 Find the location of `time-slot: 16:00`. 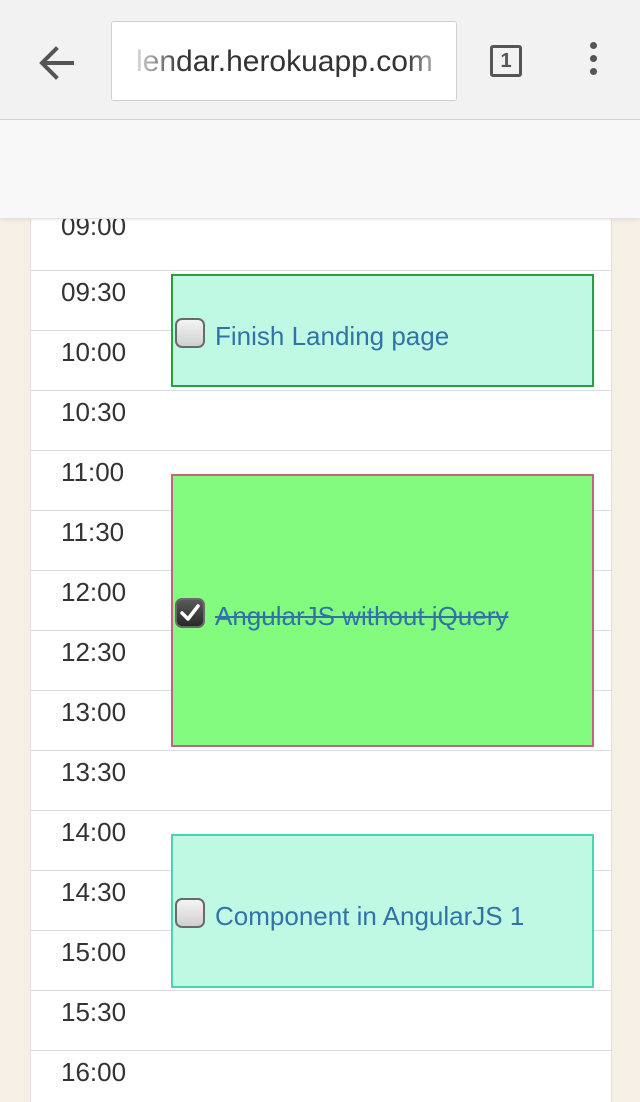

time-slot: 16:00 is located at coordinates (321, 1076).